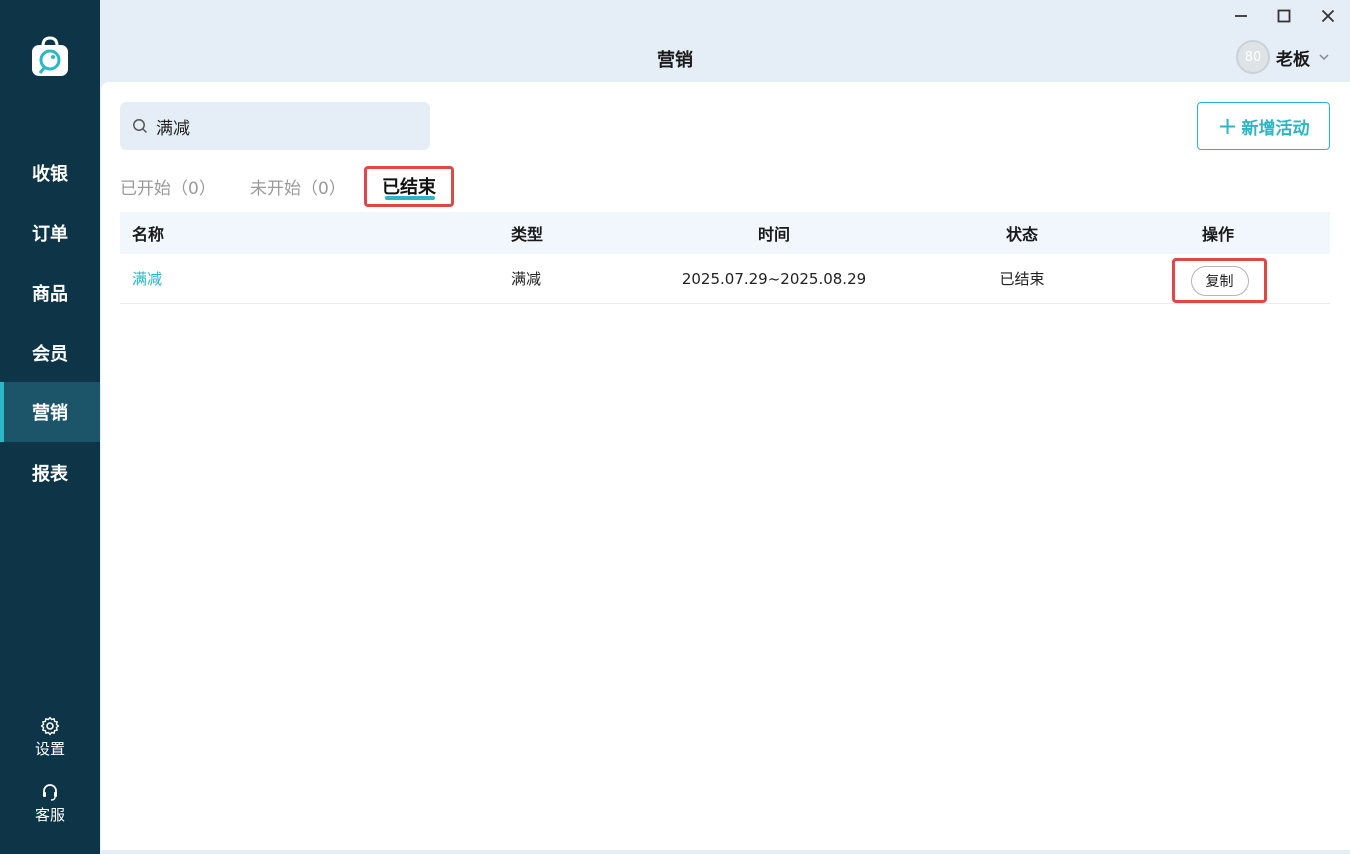 This screenshot has width=1350, height=854. I want to click on sidebar-item-label: 订单, so click(50, 234).